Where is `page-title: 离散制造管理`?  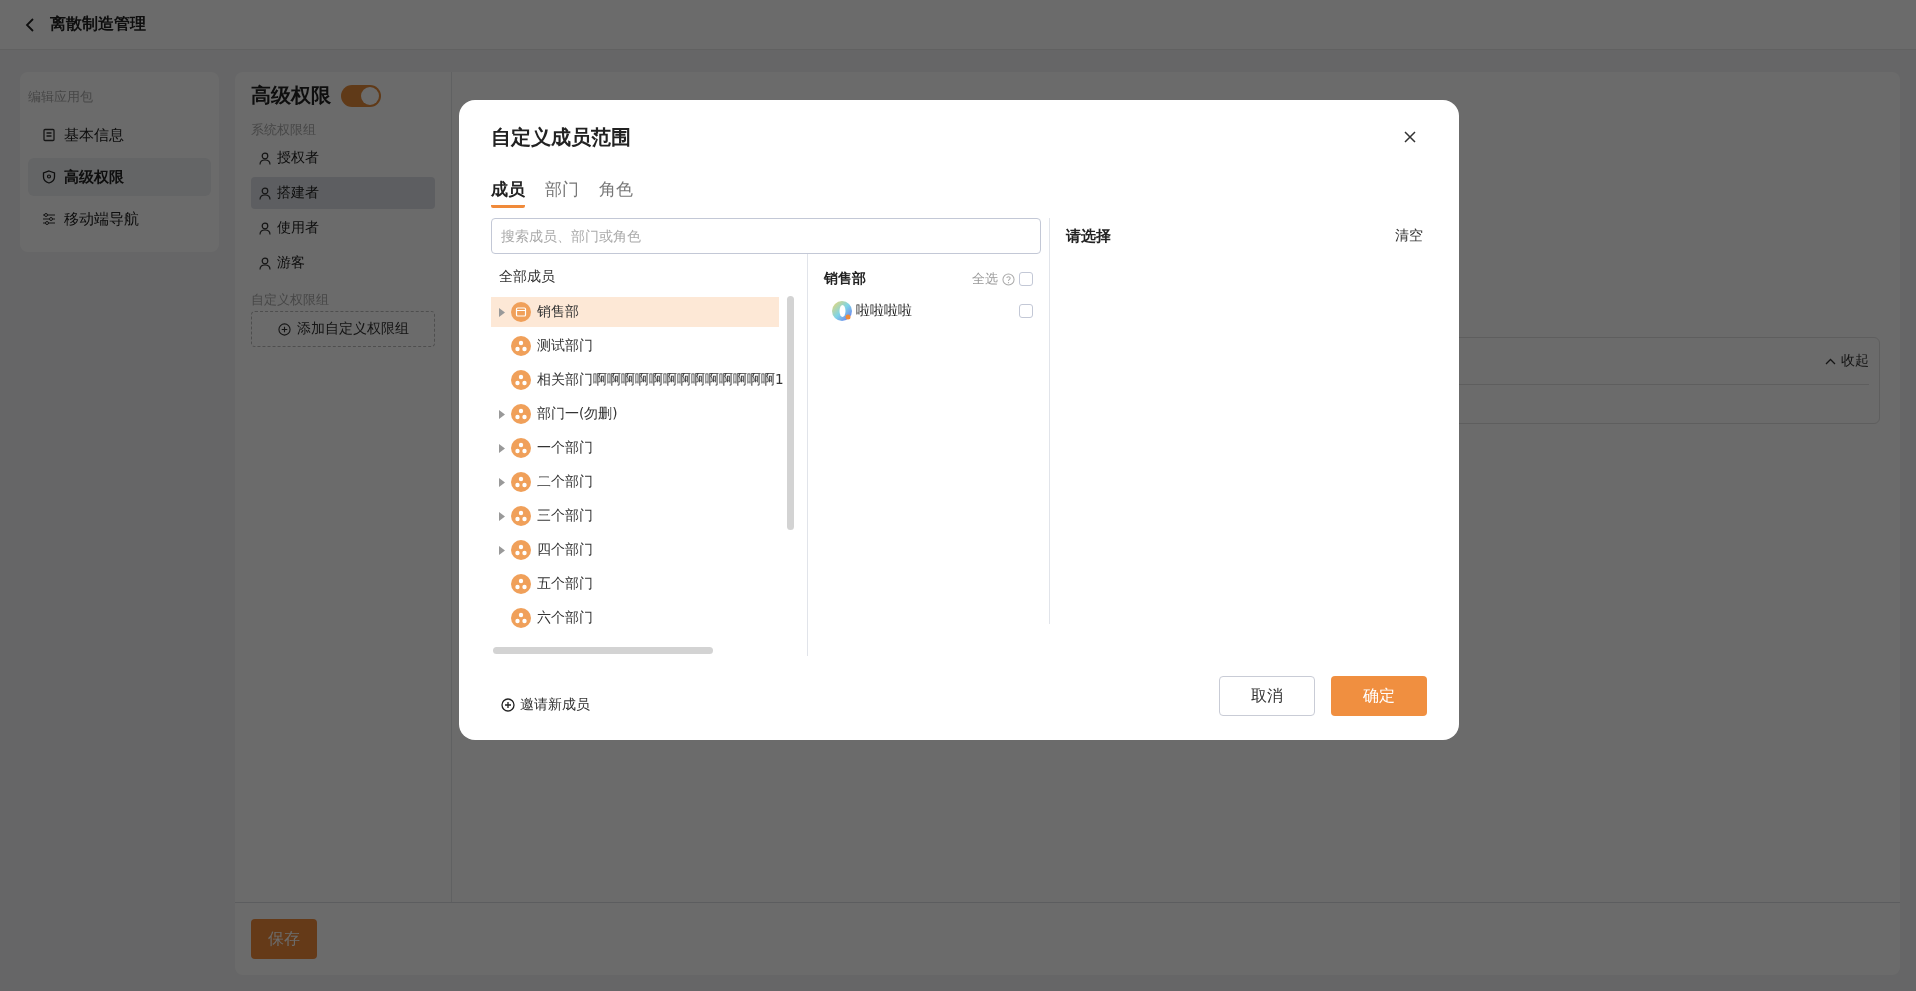
page-title: 离散制造管理 is located at coordinates (98, 24).